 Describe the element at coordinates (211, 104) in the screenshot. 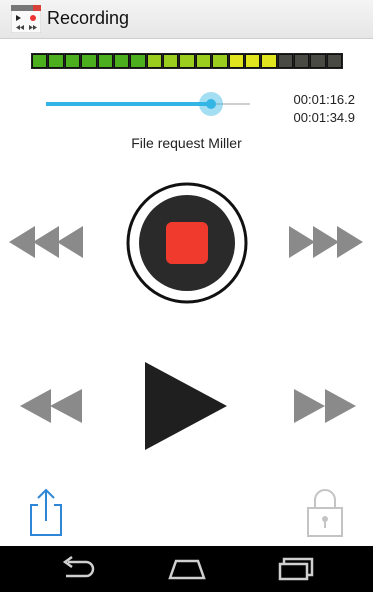

I see `slider-thumb` at that location.